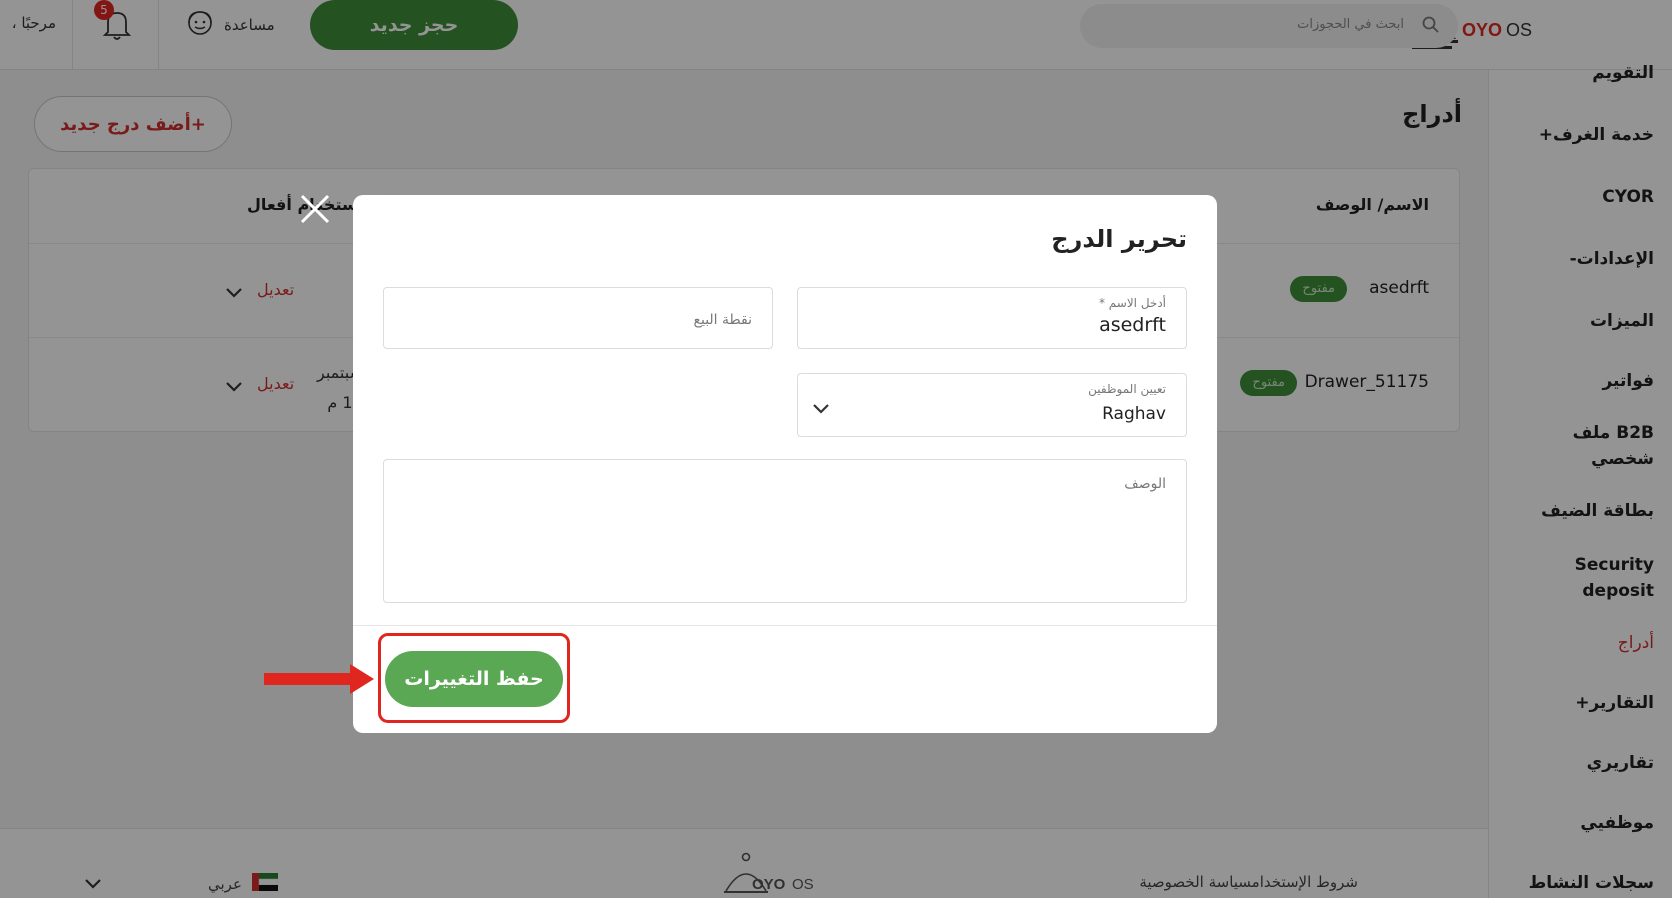  What do you see at coordinates (319, 681) in the screenshot?
I see `pointer-arrow-icon` at bounding box center [319, 681].